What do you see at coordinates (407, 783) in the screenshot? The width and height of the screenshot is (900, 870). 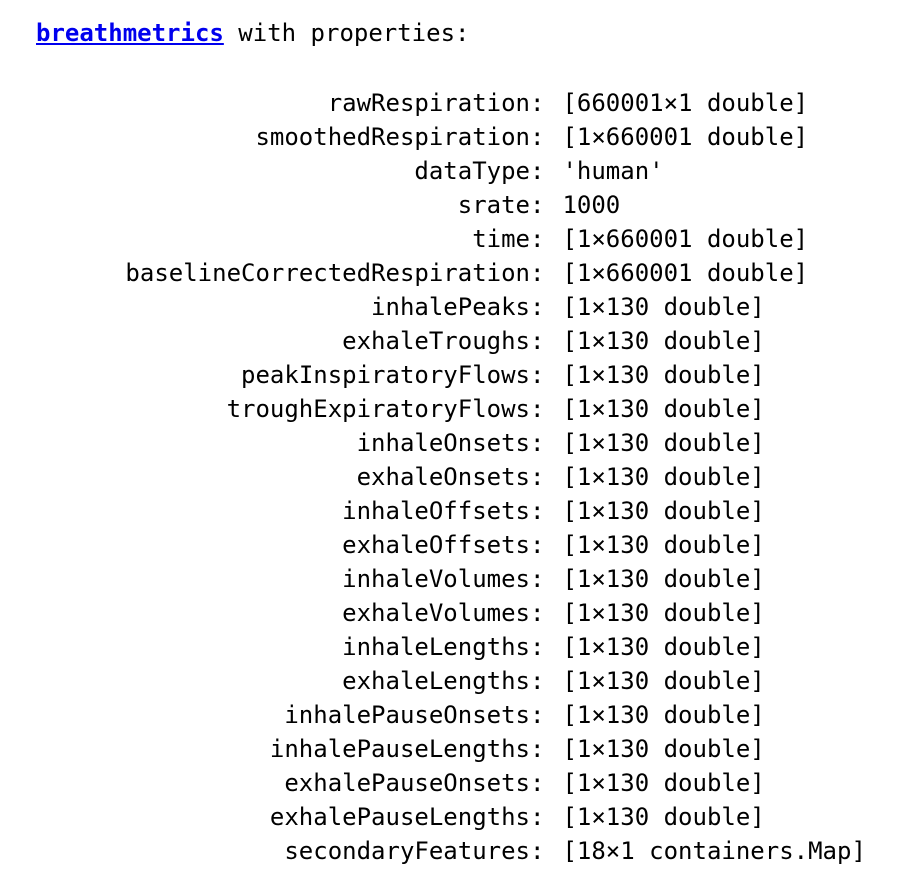 I see `property-name: exhalePauseOnsets` at bounding box center [407, 783].